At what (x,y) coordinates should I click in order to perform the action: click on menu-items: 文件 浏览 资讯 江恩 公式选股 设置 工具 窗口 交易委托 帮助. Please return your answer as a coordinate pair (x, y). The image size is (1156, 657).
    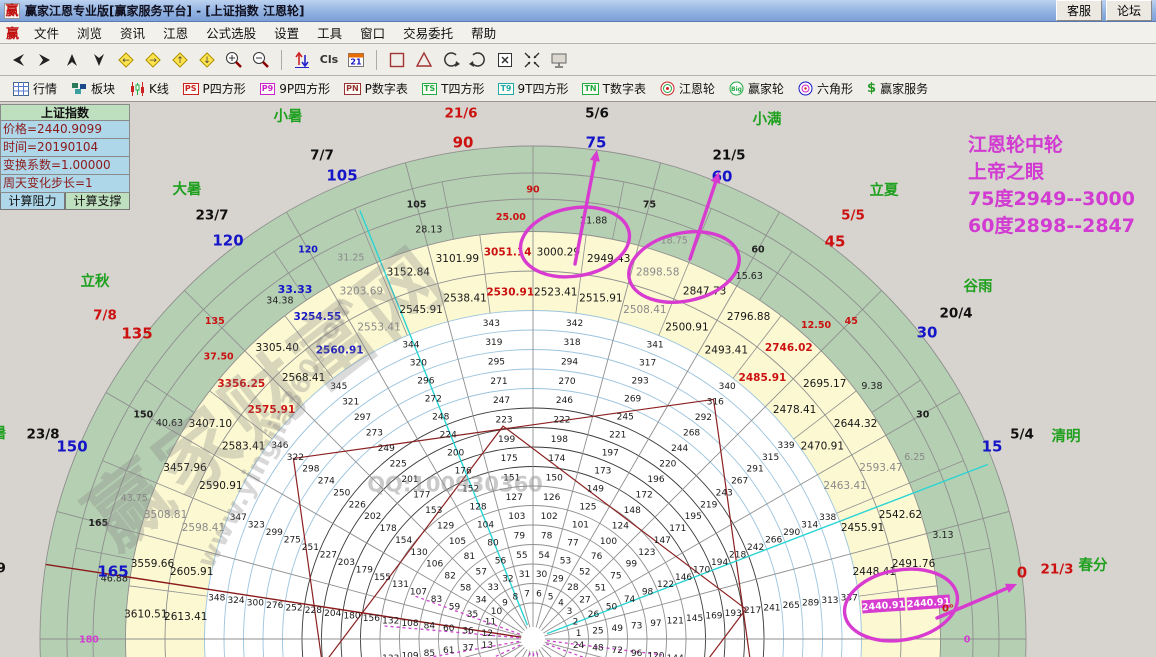
    Looking at the image, I should click on (265, 32).